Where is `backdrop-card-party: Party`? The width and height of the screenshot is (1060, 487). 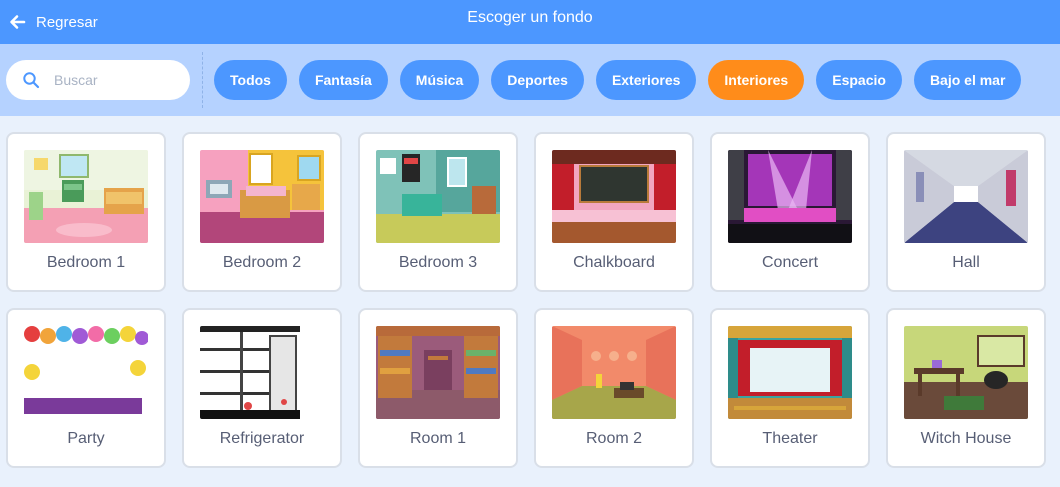 backdrop-card-party: Party is located at coordinates (86, 388).